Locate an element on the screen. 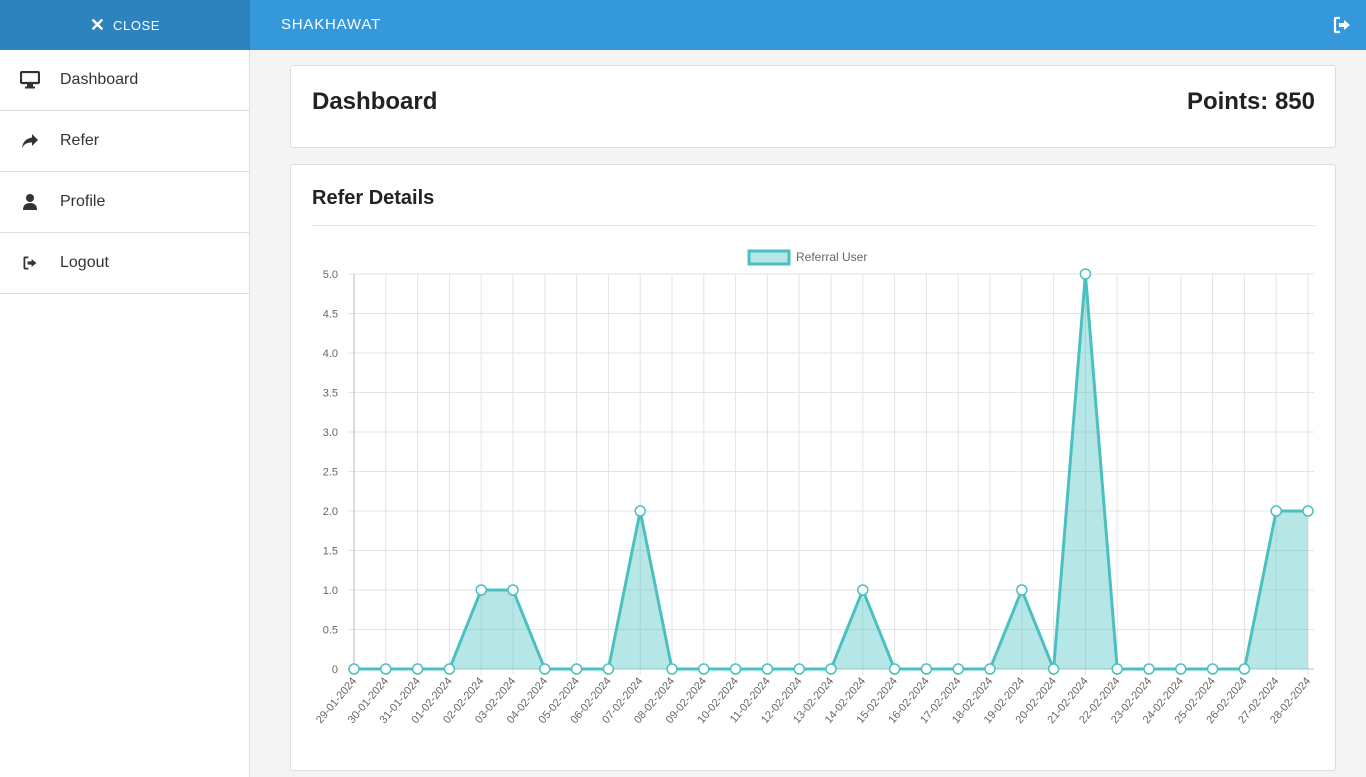 Image resolution: width=1366 pixels, height=777 pixels. brand-title: SHAKHAWAT is located at coordinates (331, 24).